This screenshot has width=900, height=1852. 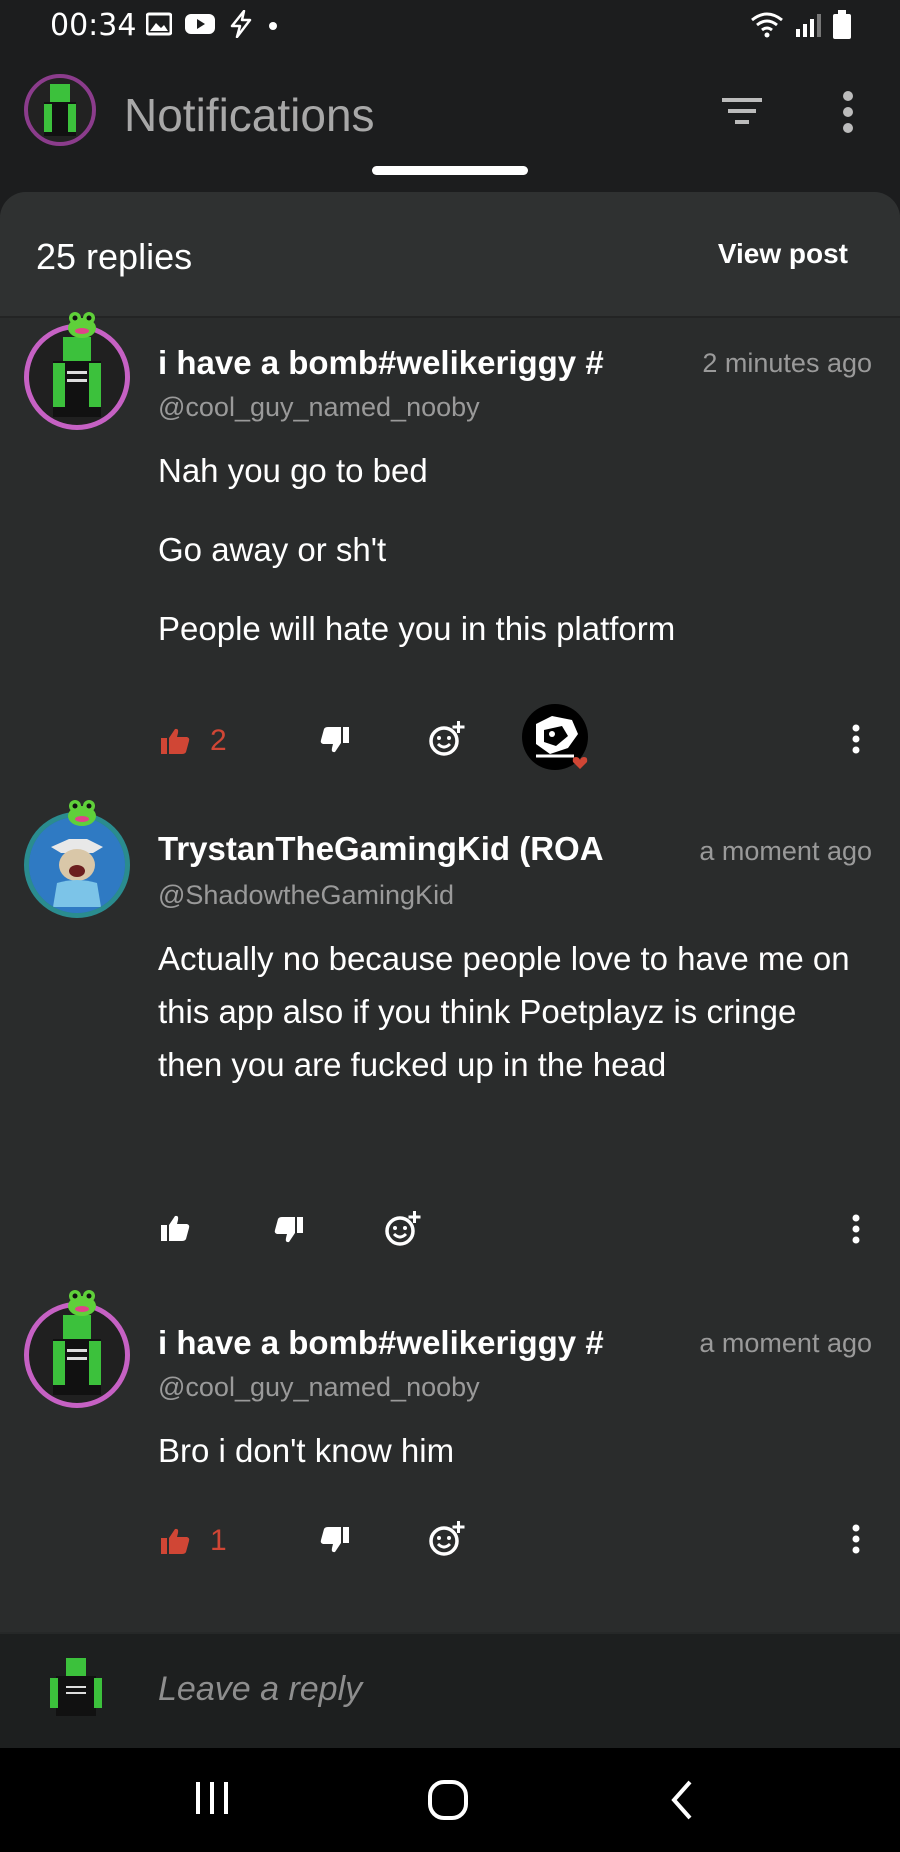 I want to click on comment-line: Nah you go to bed, so click(x=293, y=470).